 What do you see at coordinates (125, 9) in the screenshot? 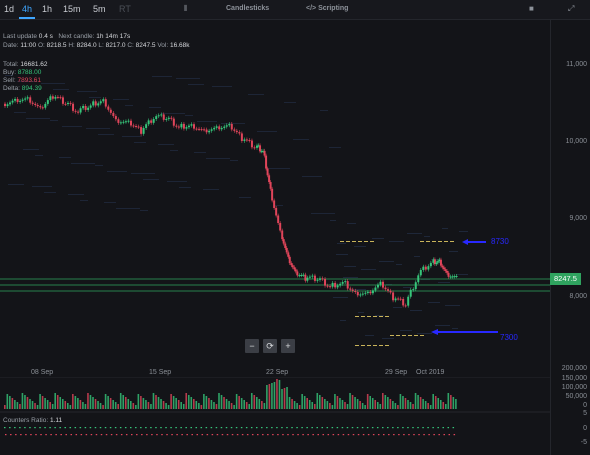
I see `timeframe-rt: RT` at bounding box center [125, 9].